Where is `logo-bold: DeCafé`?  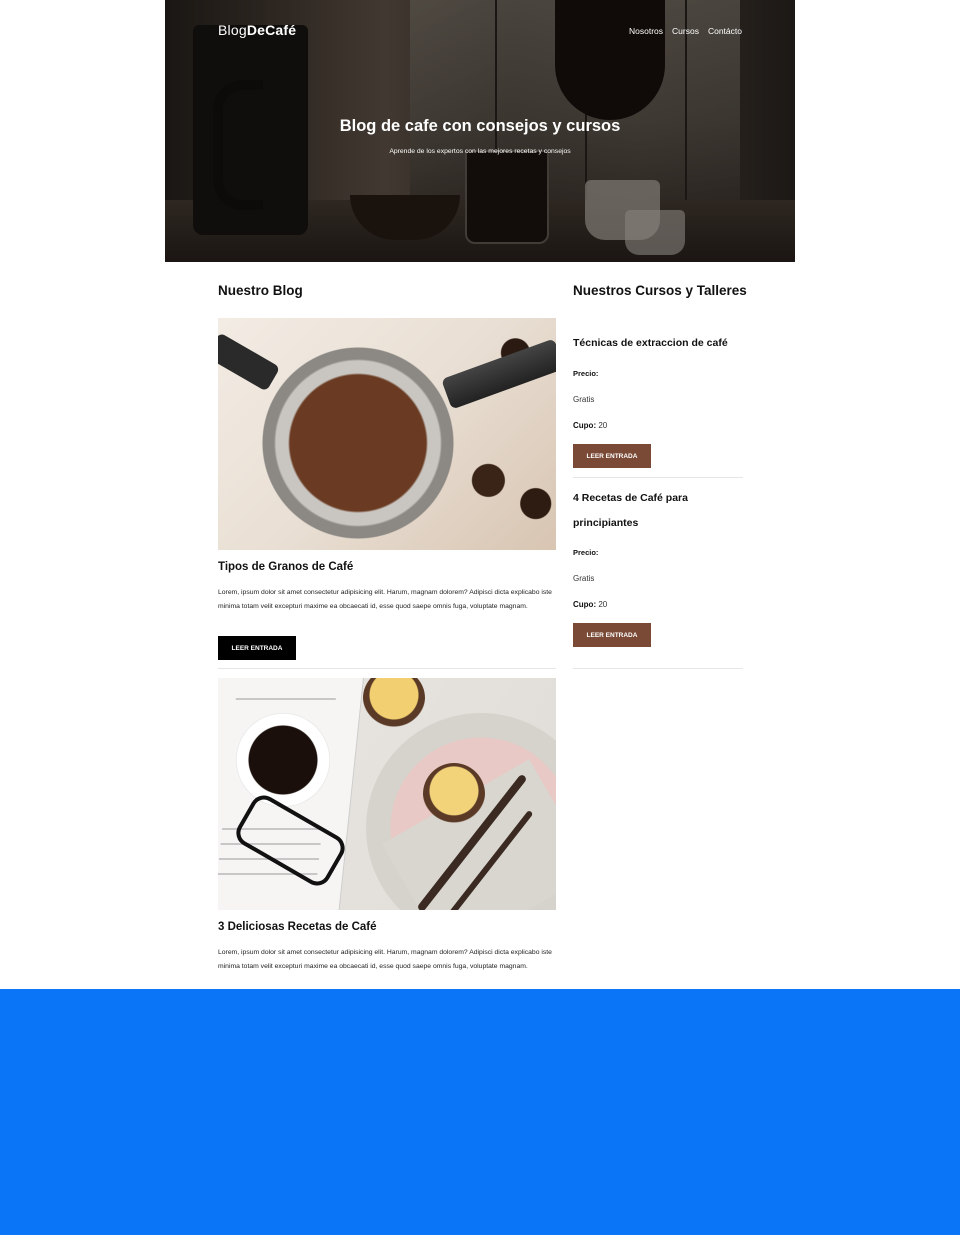 logo-bold: DeCafé is located at coordinates (271, 30).